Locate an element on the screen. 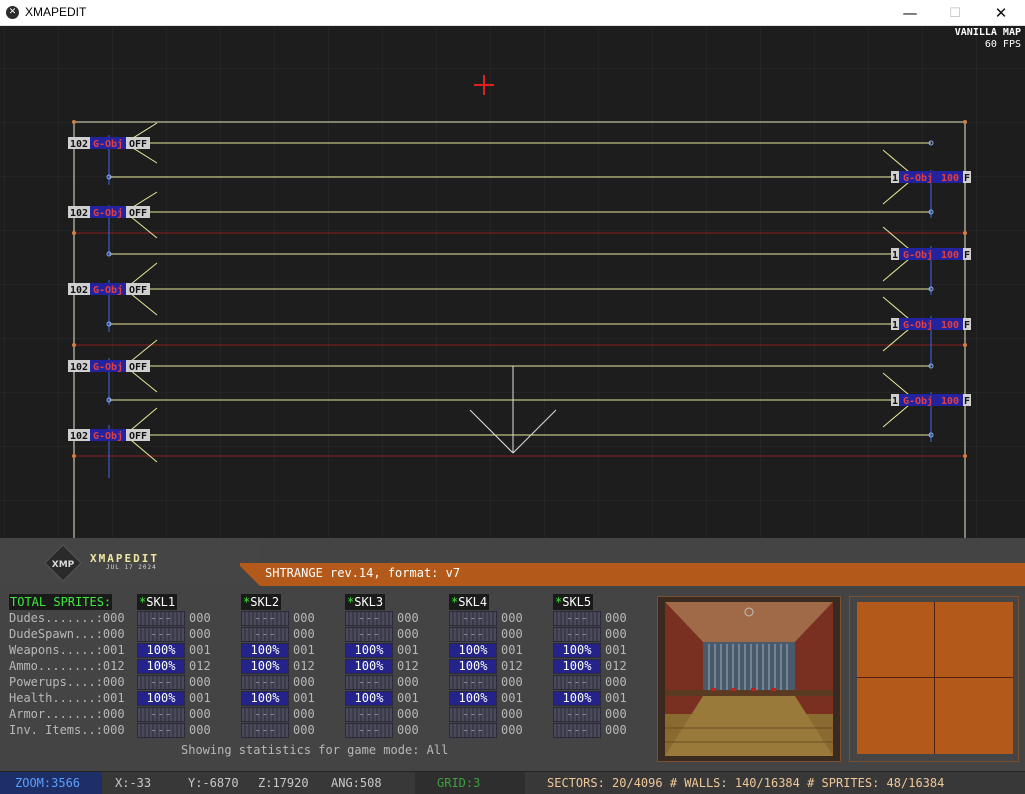 Image resolution: width=1025 pixels, height=794 pixels. svg-text: XMP is located at coordinates (63, 565).